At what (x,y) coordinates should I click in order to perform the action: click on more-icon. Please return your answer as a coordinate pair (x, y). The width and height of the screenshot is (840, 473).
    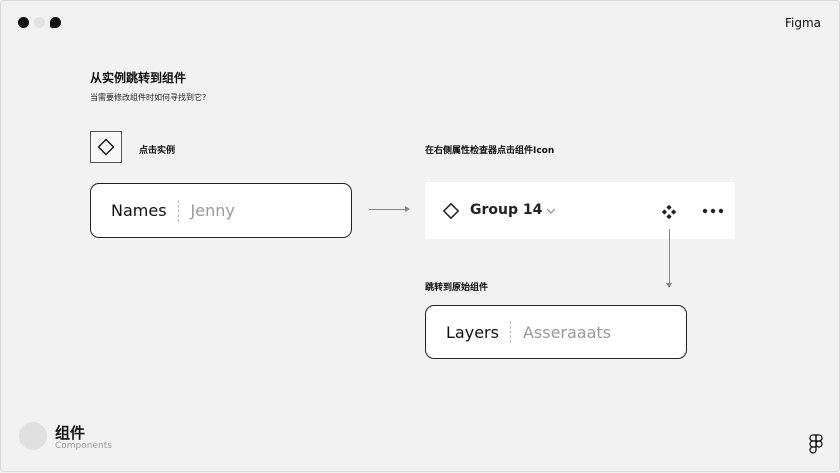
    Looking at the image, I should click on (713, 211).